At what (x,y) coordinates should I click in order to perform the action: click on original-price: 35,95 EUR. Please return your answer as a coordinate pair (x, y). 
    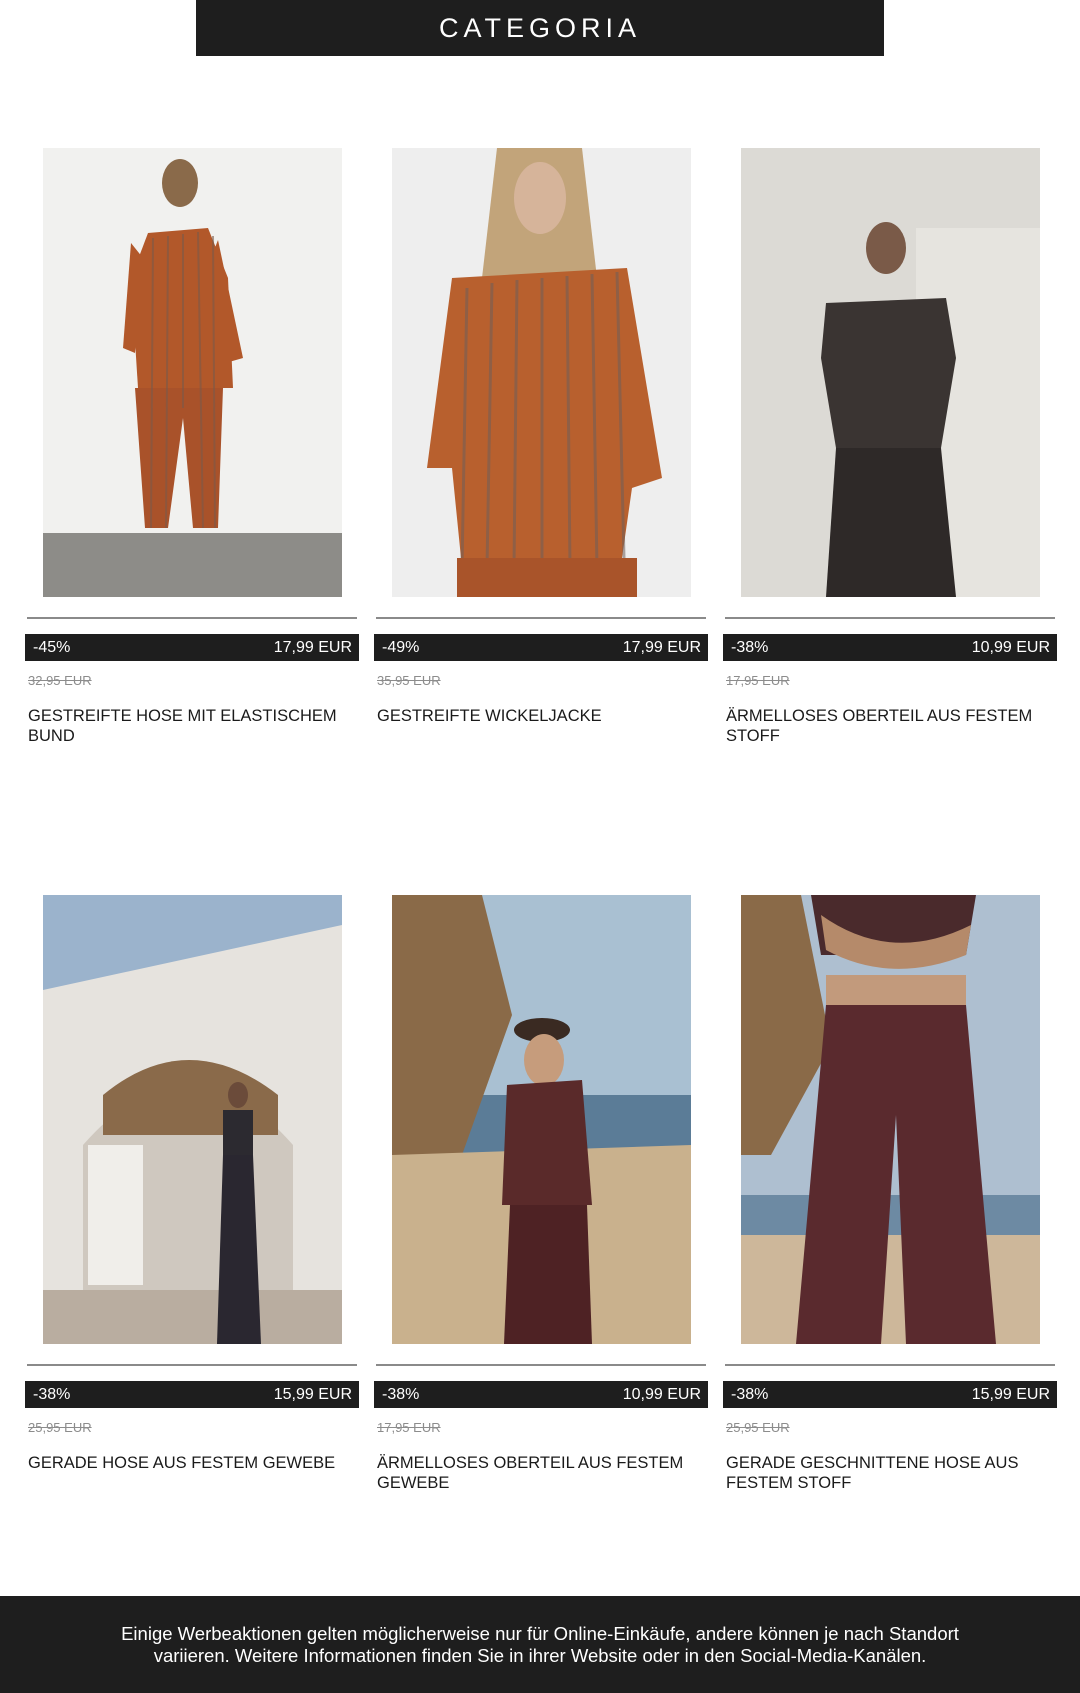
    Looking at the image, I should click on (409, 680).